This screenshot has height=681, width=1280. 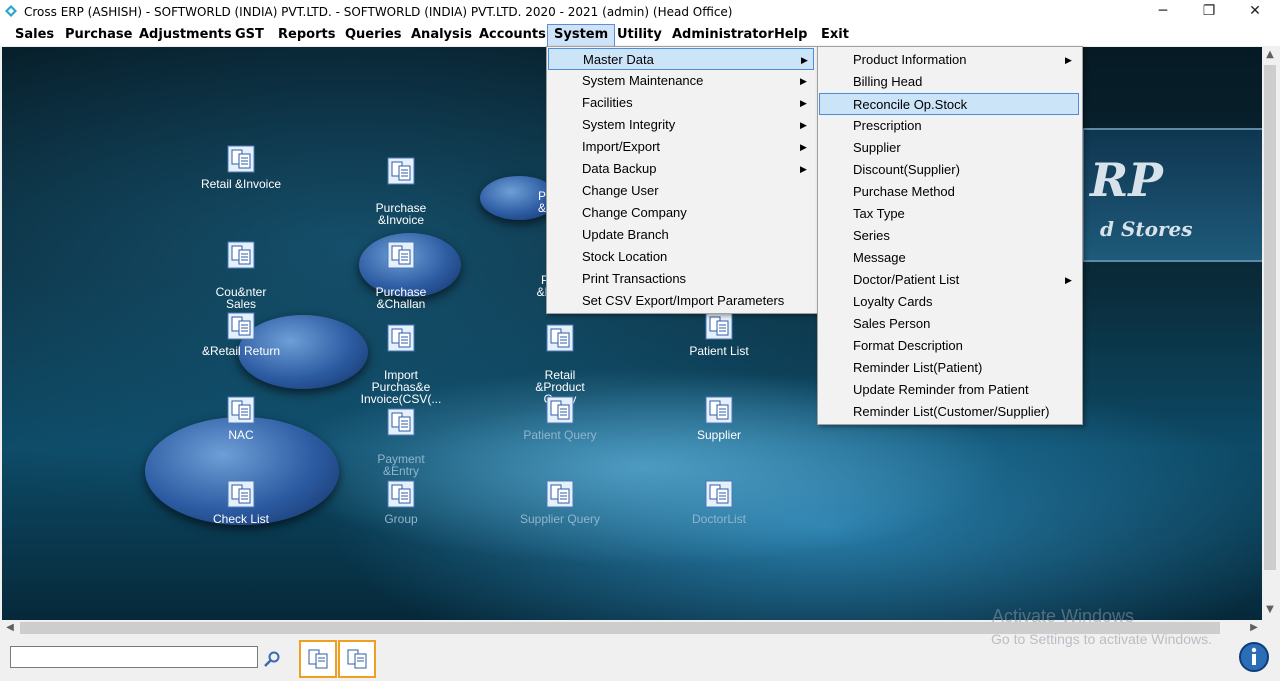 What do you see at coordinates (949, 412) in the screenshot?
I see `master-data-menu-item: Reminder List(Customer/Supplier)` at bounding box center [949, 412].